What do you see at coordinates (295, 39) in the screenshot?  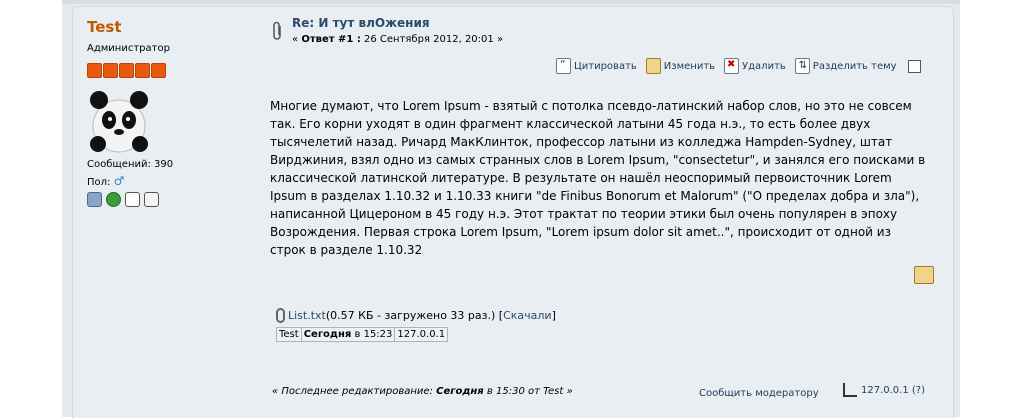 I see `reply-prefix: «` at bounding box center [295, 39].